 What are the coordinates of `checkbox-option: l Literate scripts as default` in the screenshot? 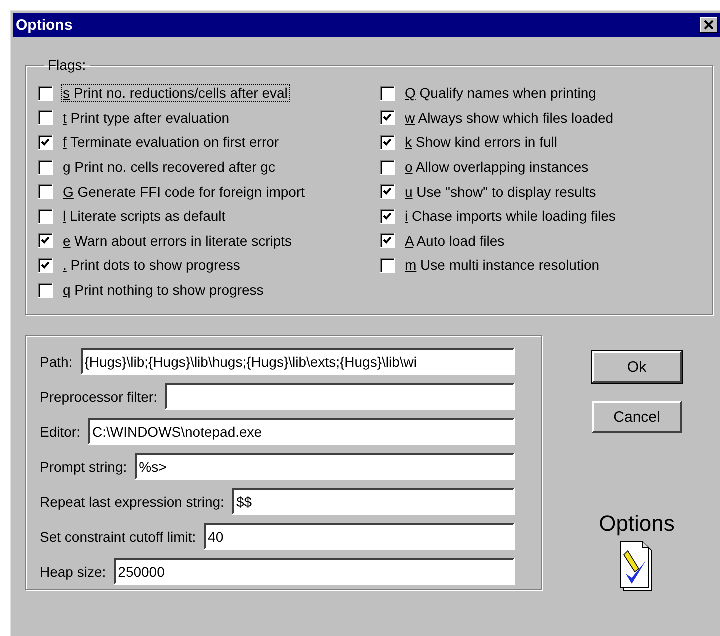 It's located at (209, 216).